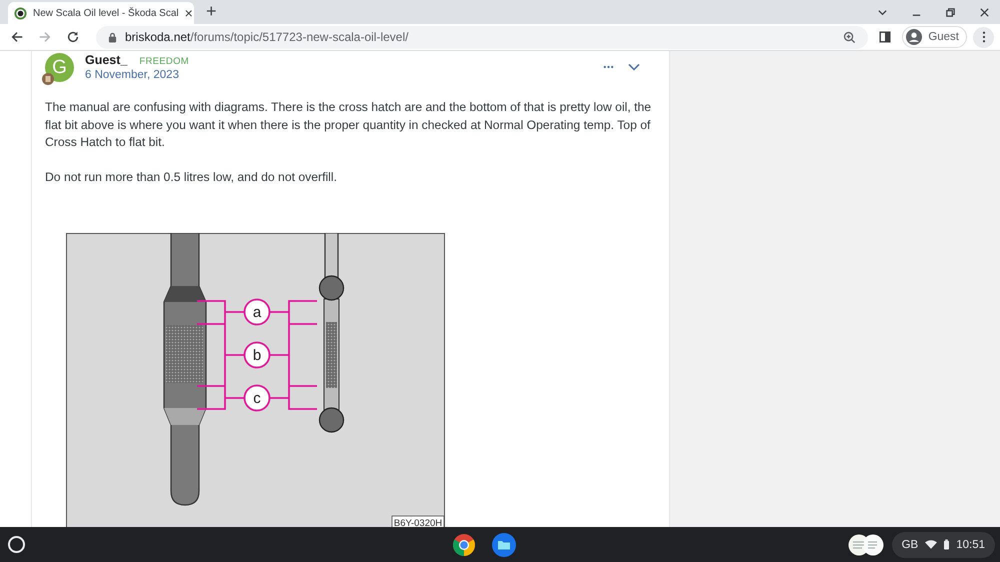 The image size is (1000, 562). Describe the element at coordinates (137, 75) in the screenshot. I see `post-date: 6 November, 2023` at that location.